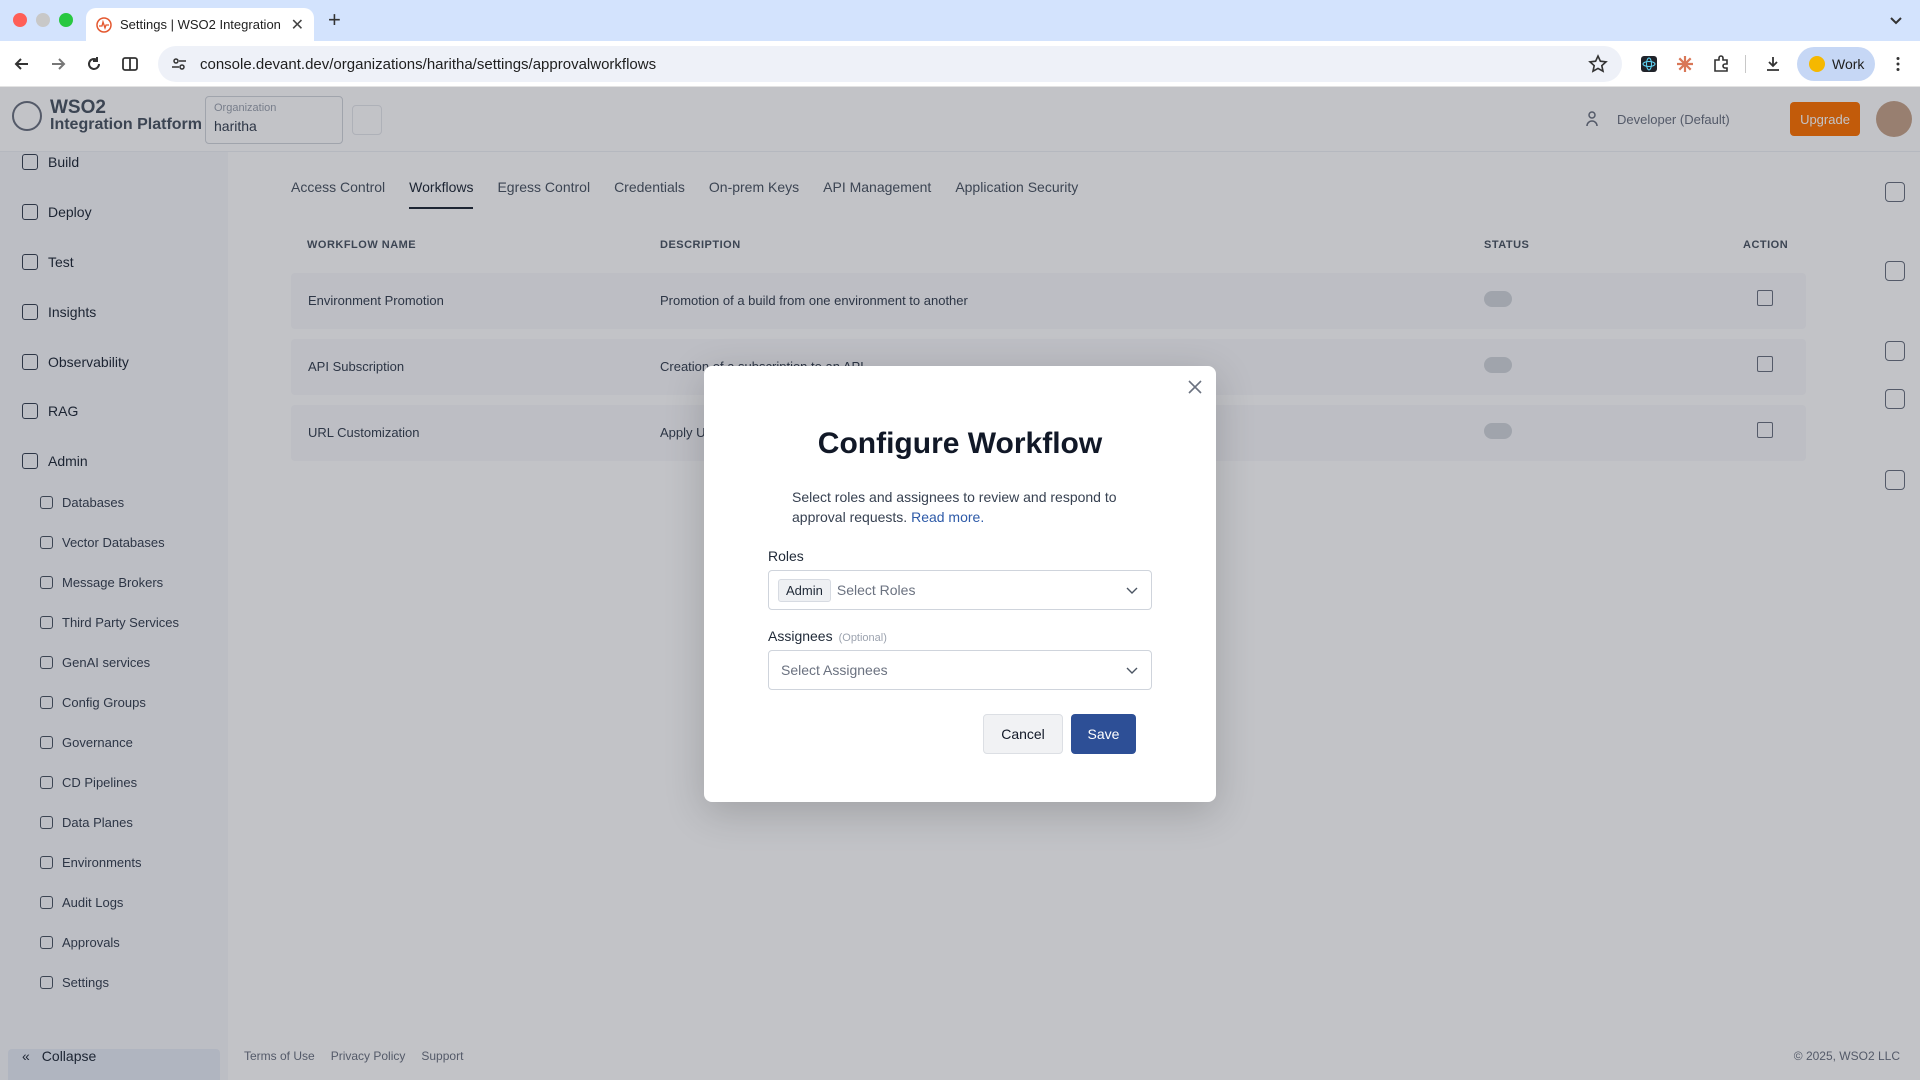 The height and width of the screenshot is (1080, 1920). I want to click on split-view-button, so click(130, 64).